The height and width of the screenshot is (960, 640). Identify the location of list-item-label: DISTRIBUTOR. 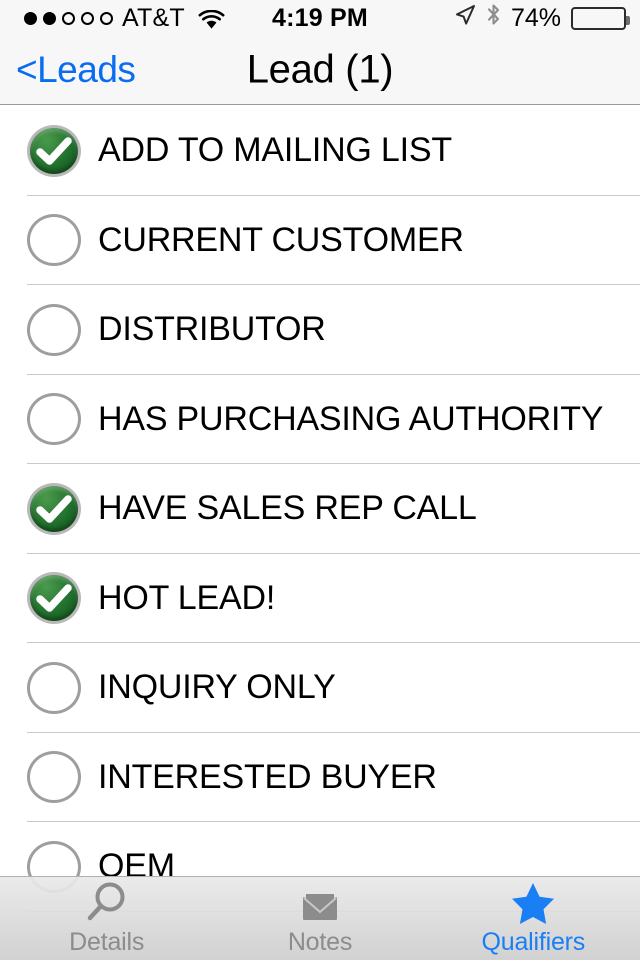
(212, 329).